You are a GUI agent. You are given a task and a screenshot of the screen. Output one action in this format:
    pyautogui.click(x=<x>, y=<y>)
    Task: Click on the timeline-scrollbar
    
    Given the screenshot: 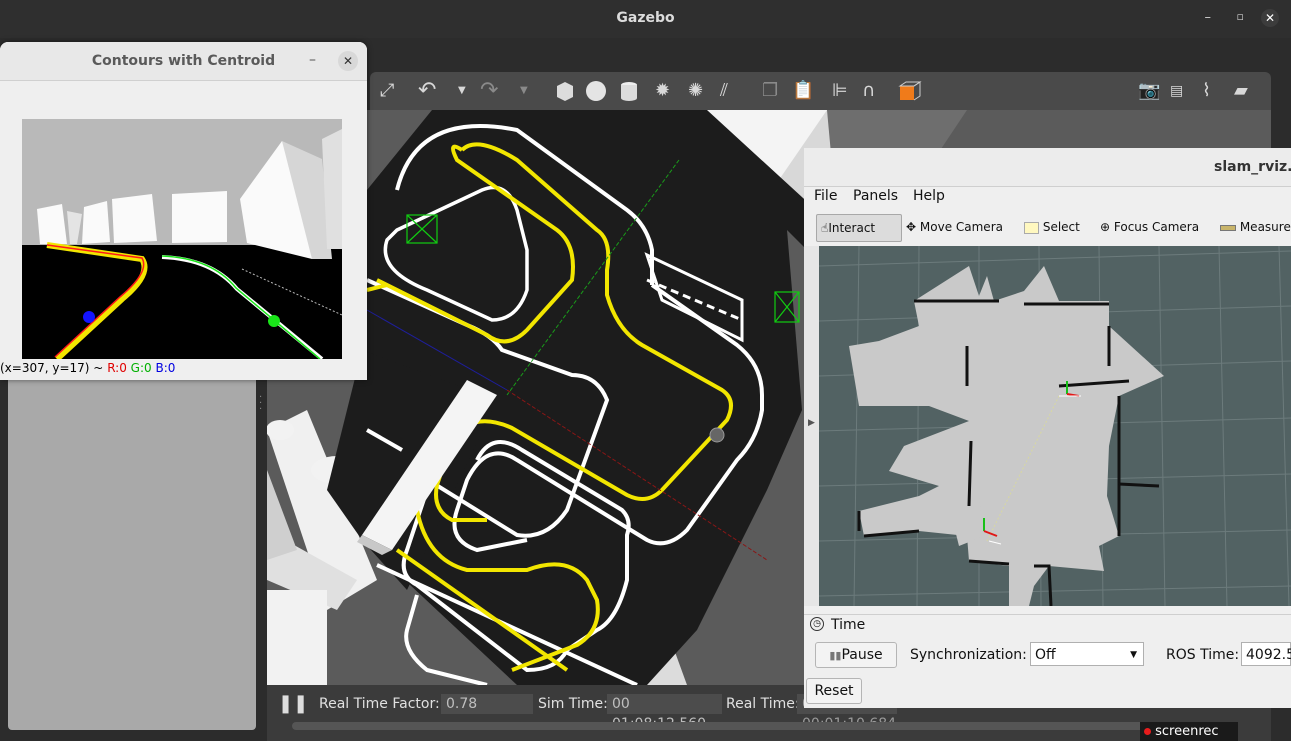 What is the action you would take?
    pyautogui.click(x=739, y=726)
    